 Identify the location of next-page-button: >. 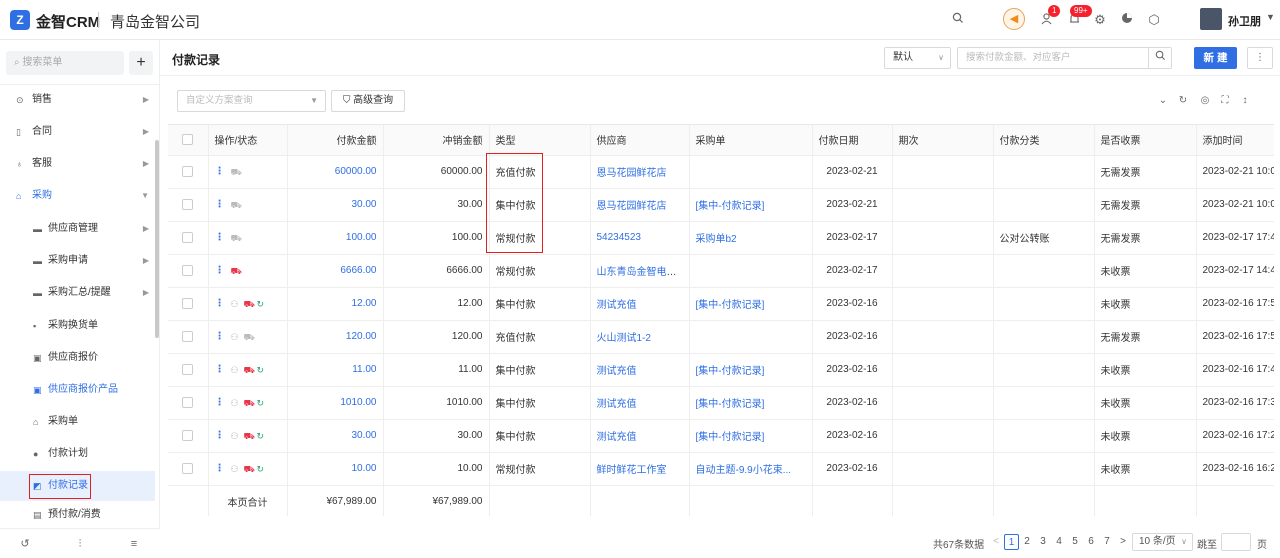
(1123, 542).